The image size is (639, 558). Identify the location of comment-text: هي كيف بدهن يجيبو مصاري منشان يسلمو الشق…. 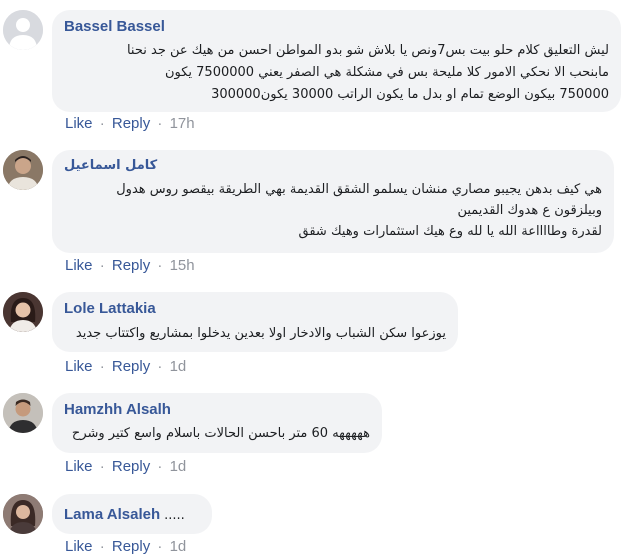
(359, 210).